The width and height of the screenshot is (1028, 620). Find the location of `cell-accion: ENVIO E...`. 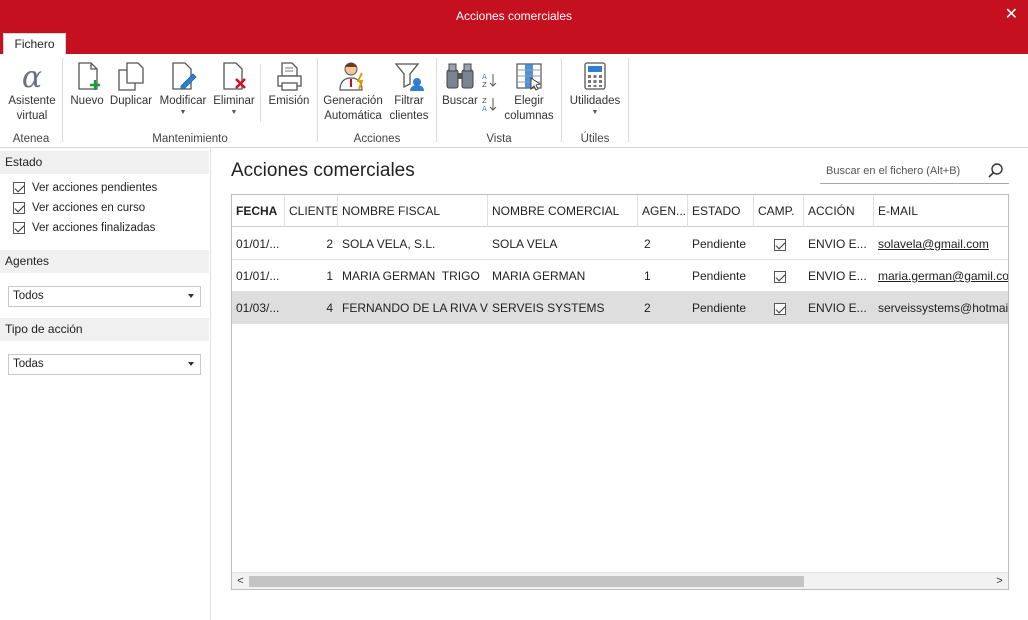

cell-accion: ENVIO E... is located at coordinates (837, 308).